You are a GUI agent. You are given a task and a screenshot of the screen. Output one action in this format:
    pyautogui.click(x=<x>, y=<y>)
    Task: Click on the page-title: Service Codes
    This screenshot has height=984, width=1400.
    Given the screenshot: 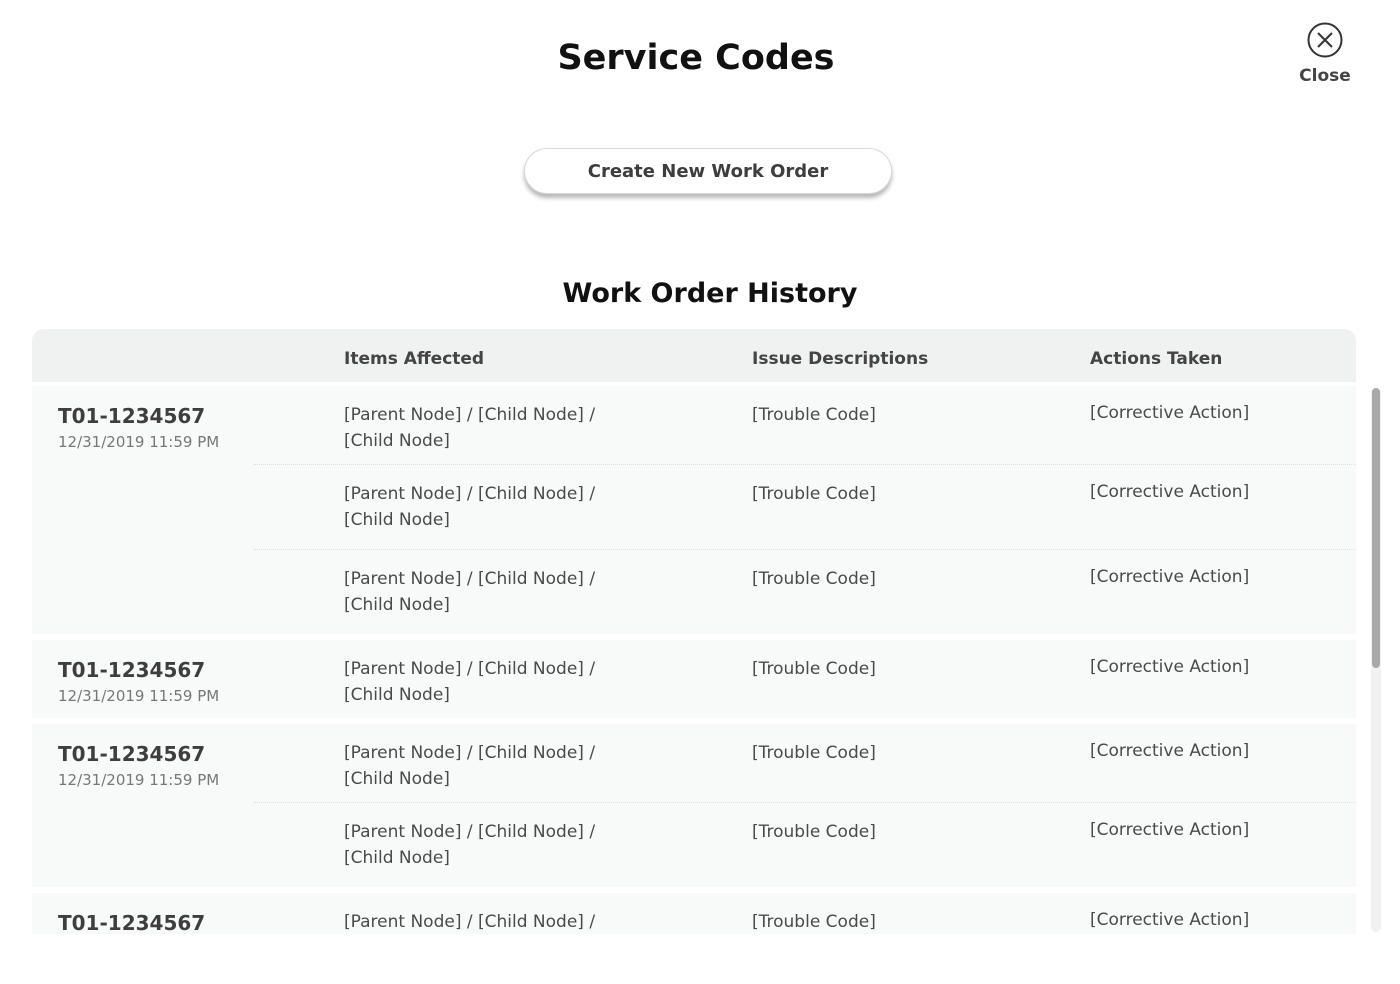 What is the action you would take?
    pyautogui.click(x=696, y=58)
    